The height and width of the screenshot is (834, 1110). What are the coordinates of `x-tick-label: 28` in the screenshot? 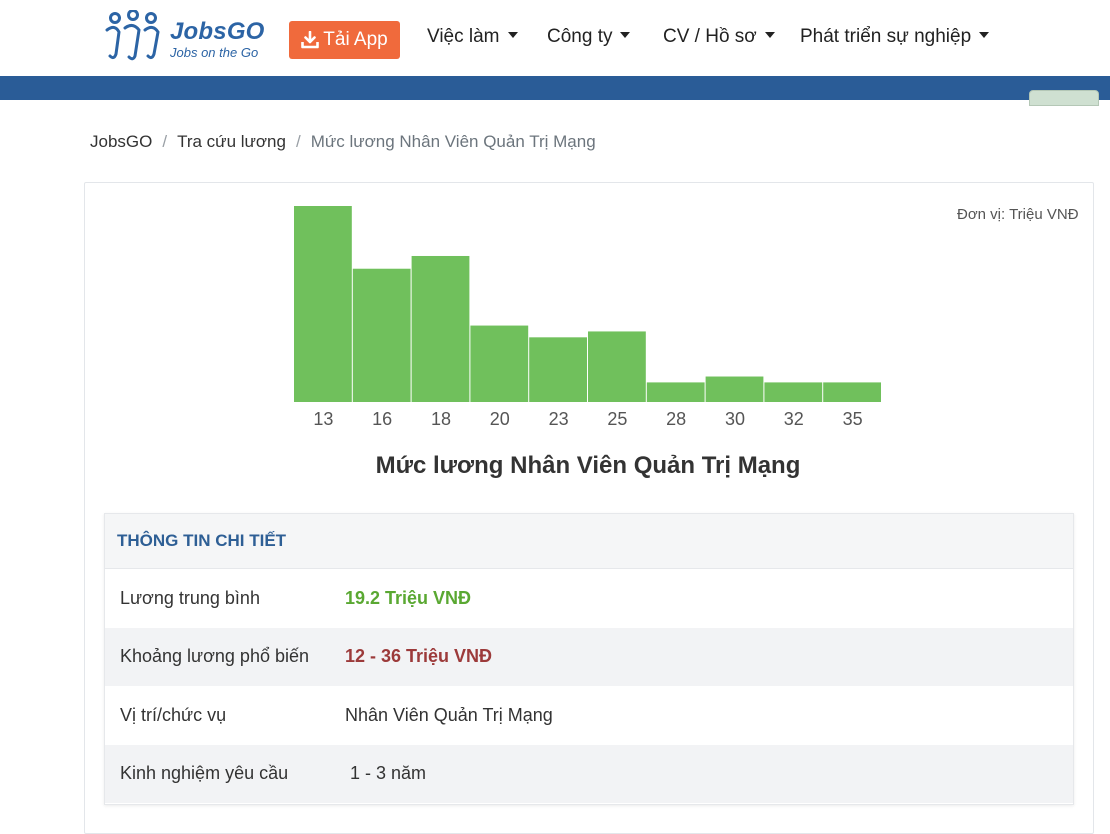 It's located at (676, 419).